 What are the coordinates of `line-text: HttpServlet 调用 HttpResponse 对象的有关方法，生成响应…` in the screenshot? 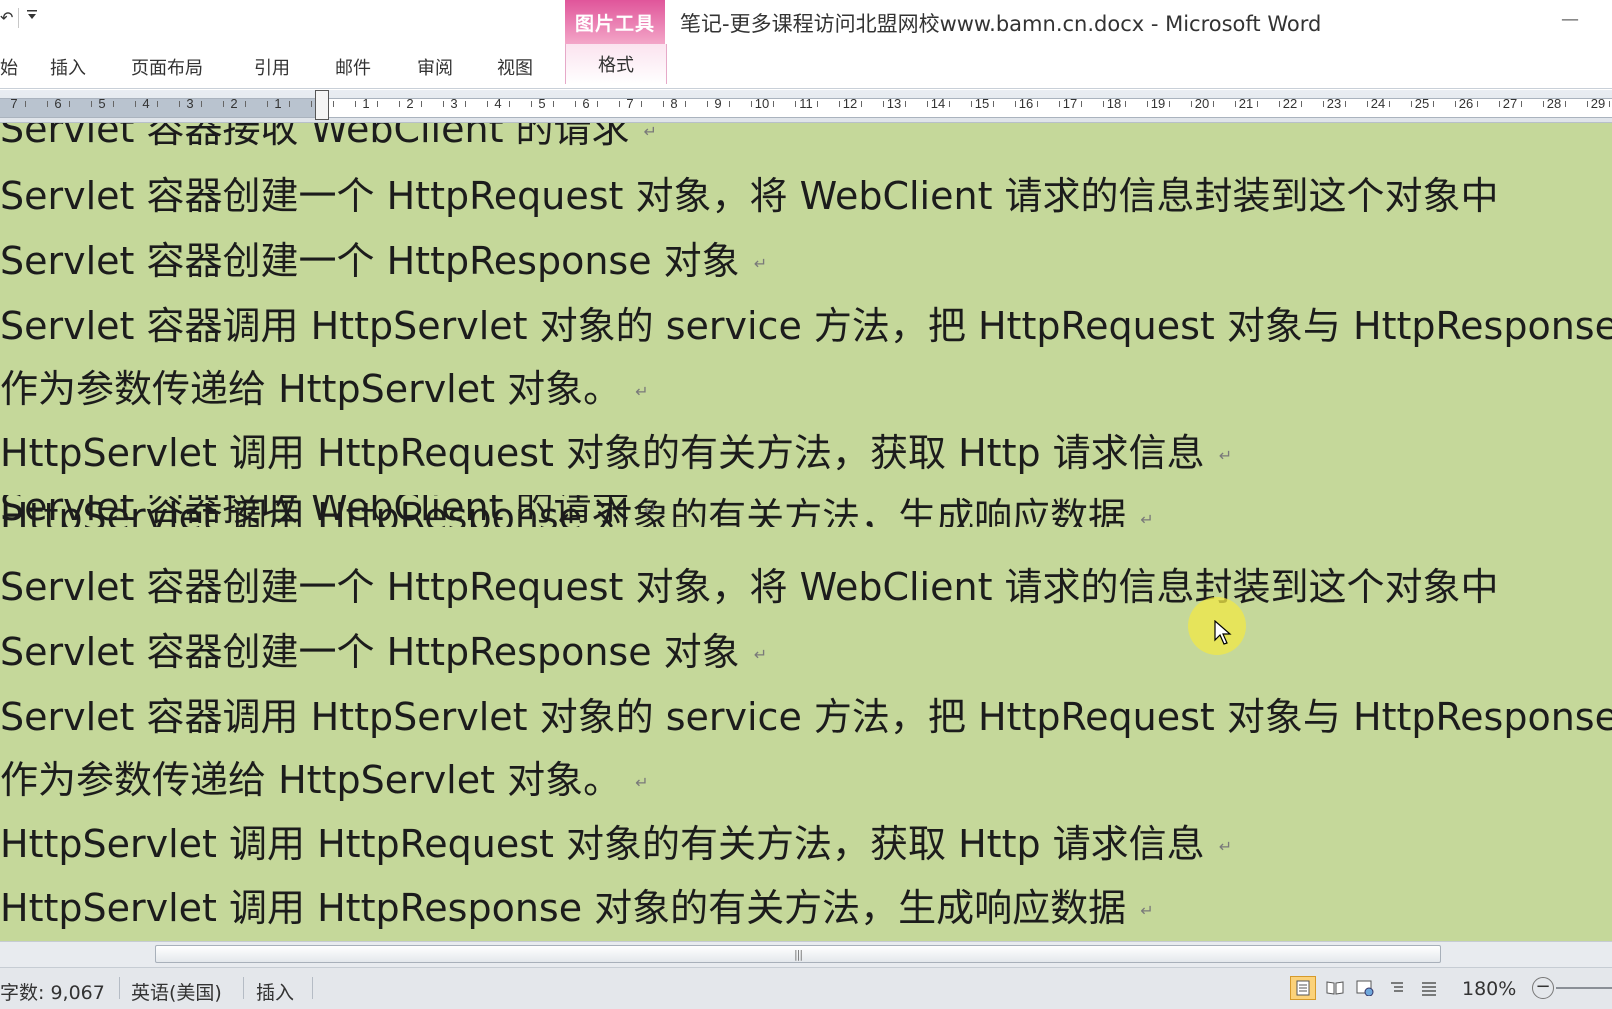 It's located at (563, 908).